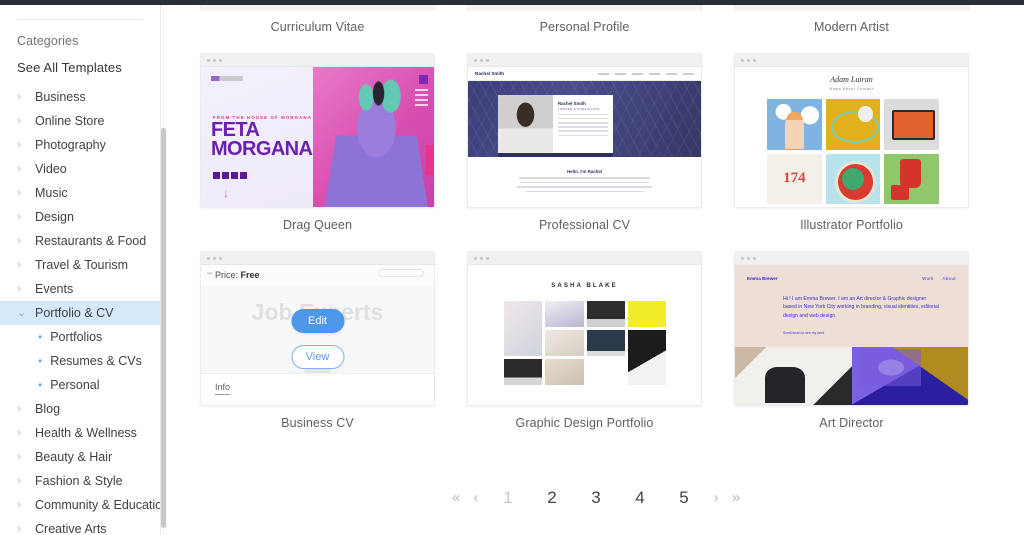 The image size is (1024, 535). I want to click on sidebar-scrollbar-thumb, so click(163, 328).